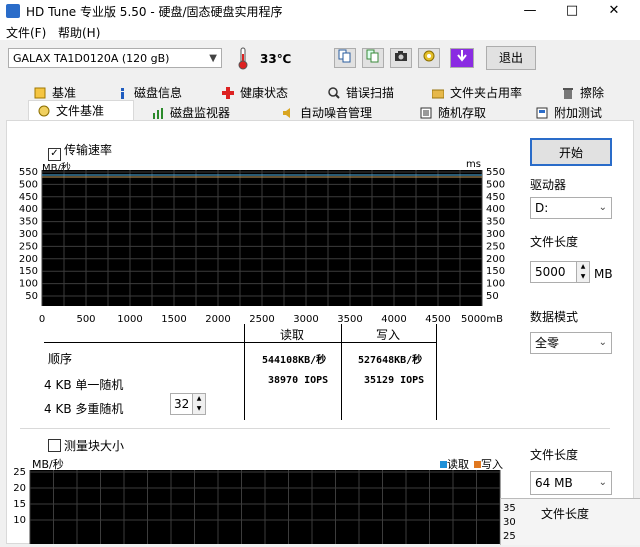 Image resolution: width=640 pixels, height=547 pixels. What do you see at coordinates (54, 445) in the screenshot?
I see `checkbox-empty` at bounding box center [54, 445].